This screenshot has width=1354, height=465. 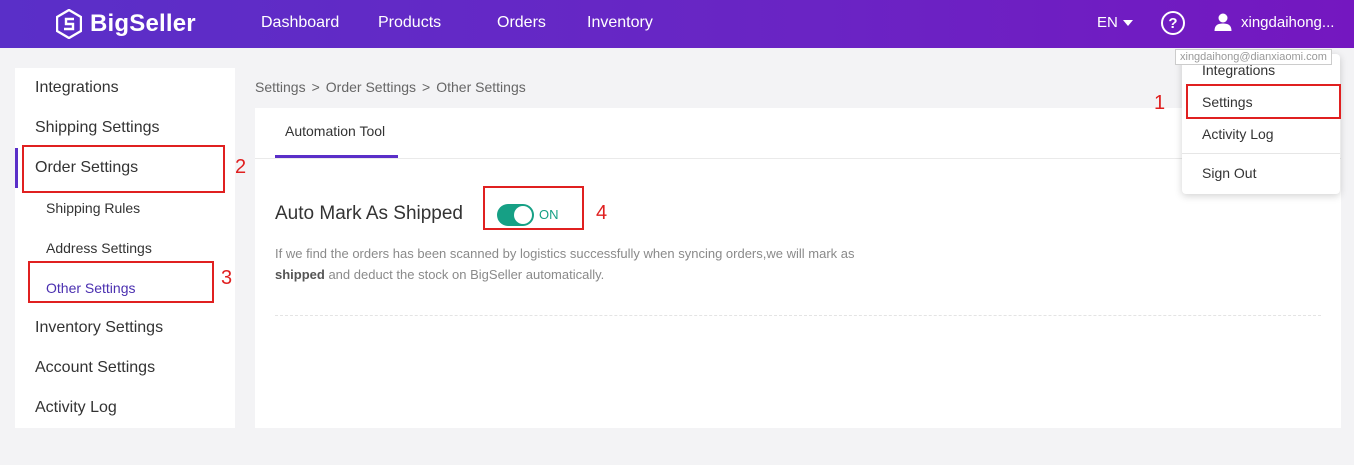 I want to click on brand-name: BigSeller, so click(x=143, y=23).